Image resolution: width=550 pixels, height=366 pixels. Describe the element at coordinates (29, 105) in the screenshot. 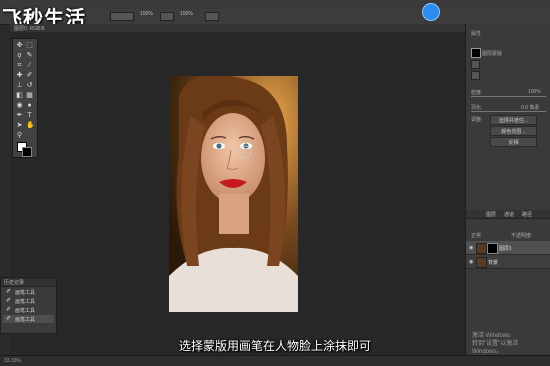

I see `dodge-tool-icon: ●` at that location.